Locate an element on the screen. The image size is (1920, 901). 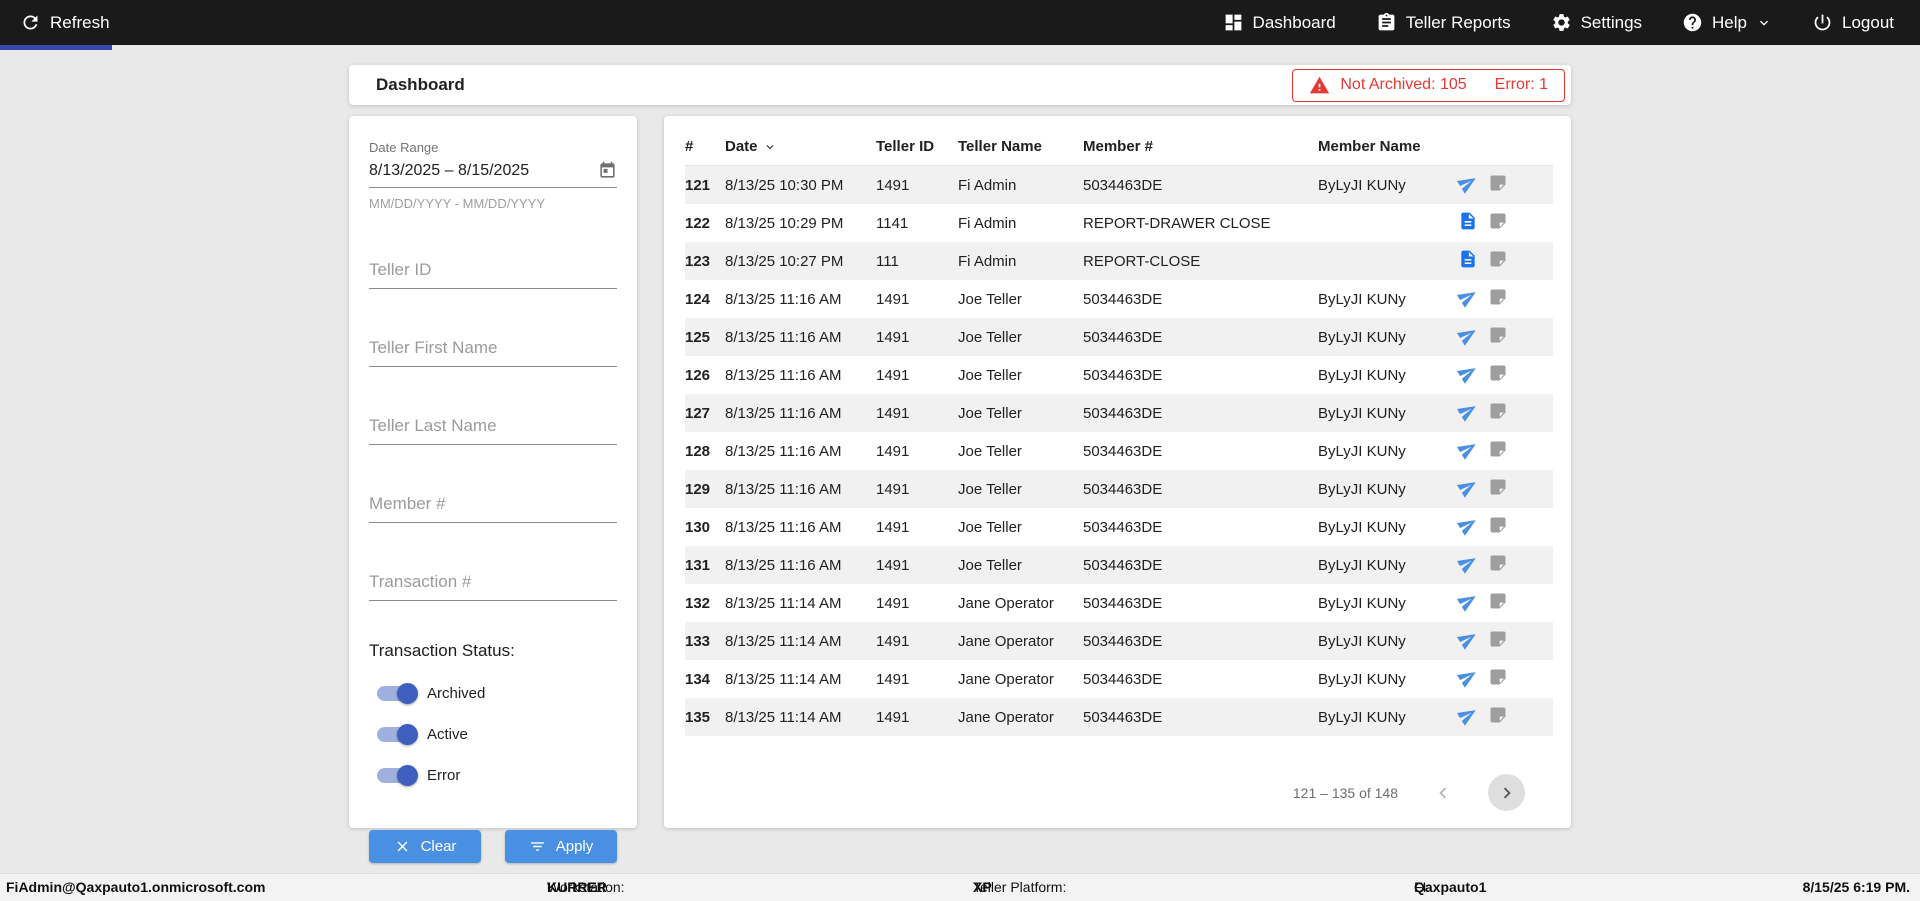
column-teller-id: Teller ID is located at coordinates (917, 146).